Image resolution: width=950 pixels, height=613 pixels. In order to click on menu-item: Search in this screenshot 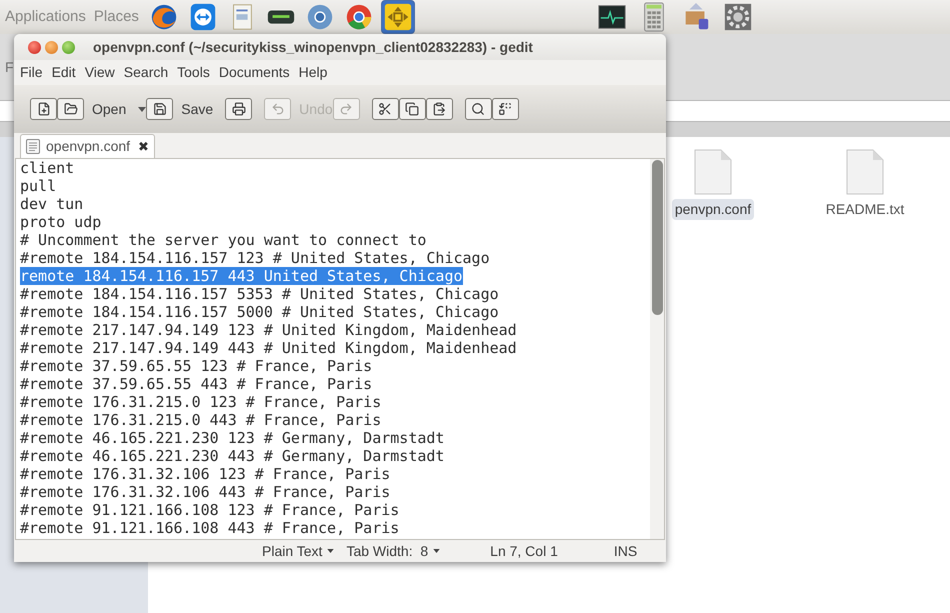, I will do `click(146, 72)`.